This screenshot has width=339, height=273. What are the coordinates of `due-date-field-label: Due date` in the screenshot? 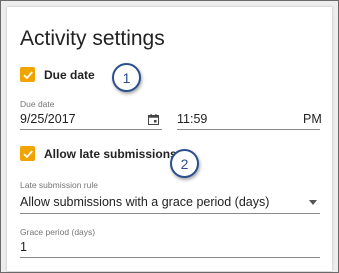 It's located at (37, 104).